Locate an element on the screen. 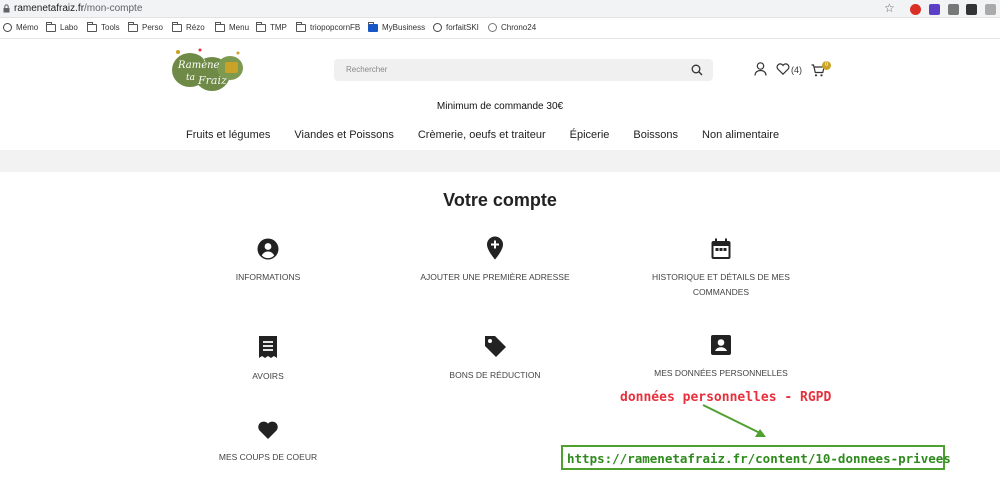 This screenshot has height=492, width=1000. tile-label: BONS DE RÉDUCTION is located at coordinates (495, 375).